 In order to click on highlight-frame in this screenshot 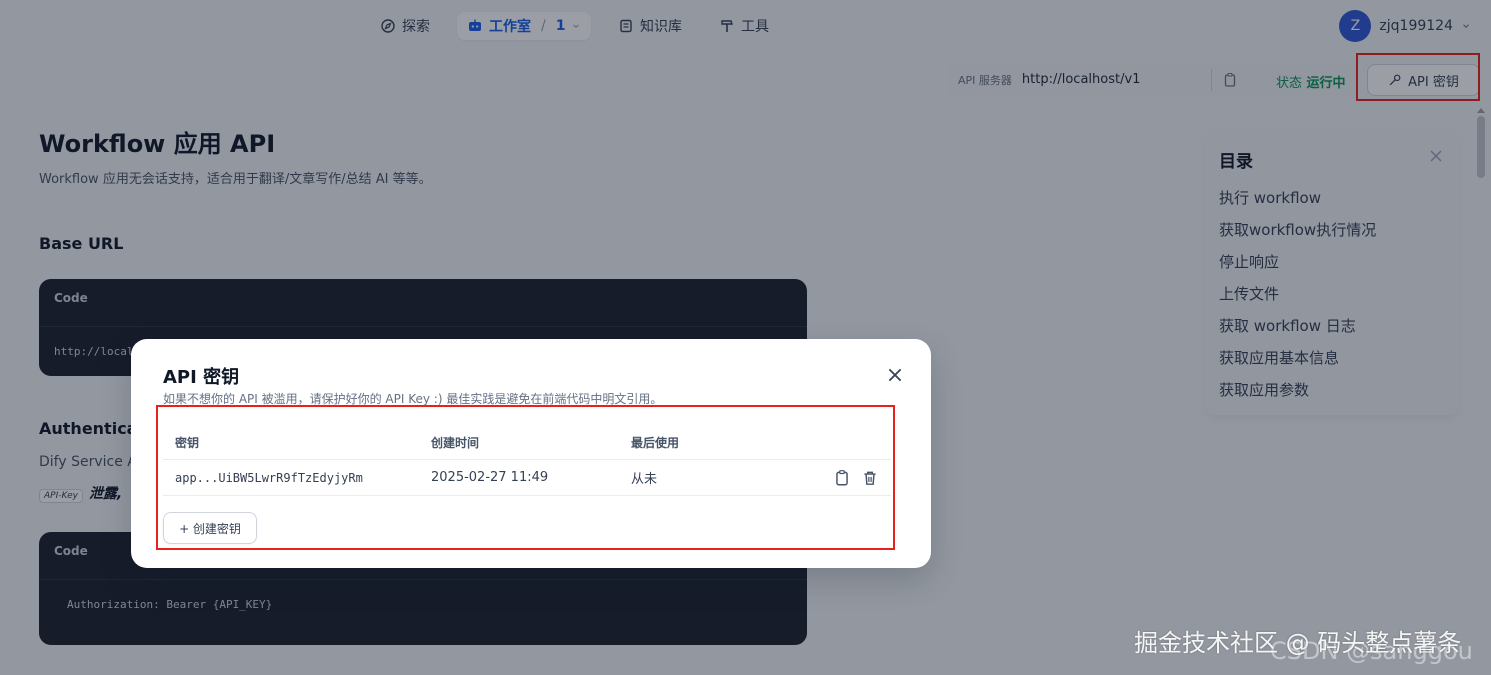, I will do `click(525, 477)`.